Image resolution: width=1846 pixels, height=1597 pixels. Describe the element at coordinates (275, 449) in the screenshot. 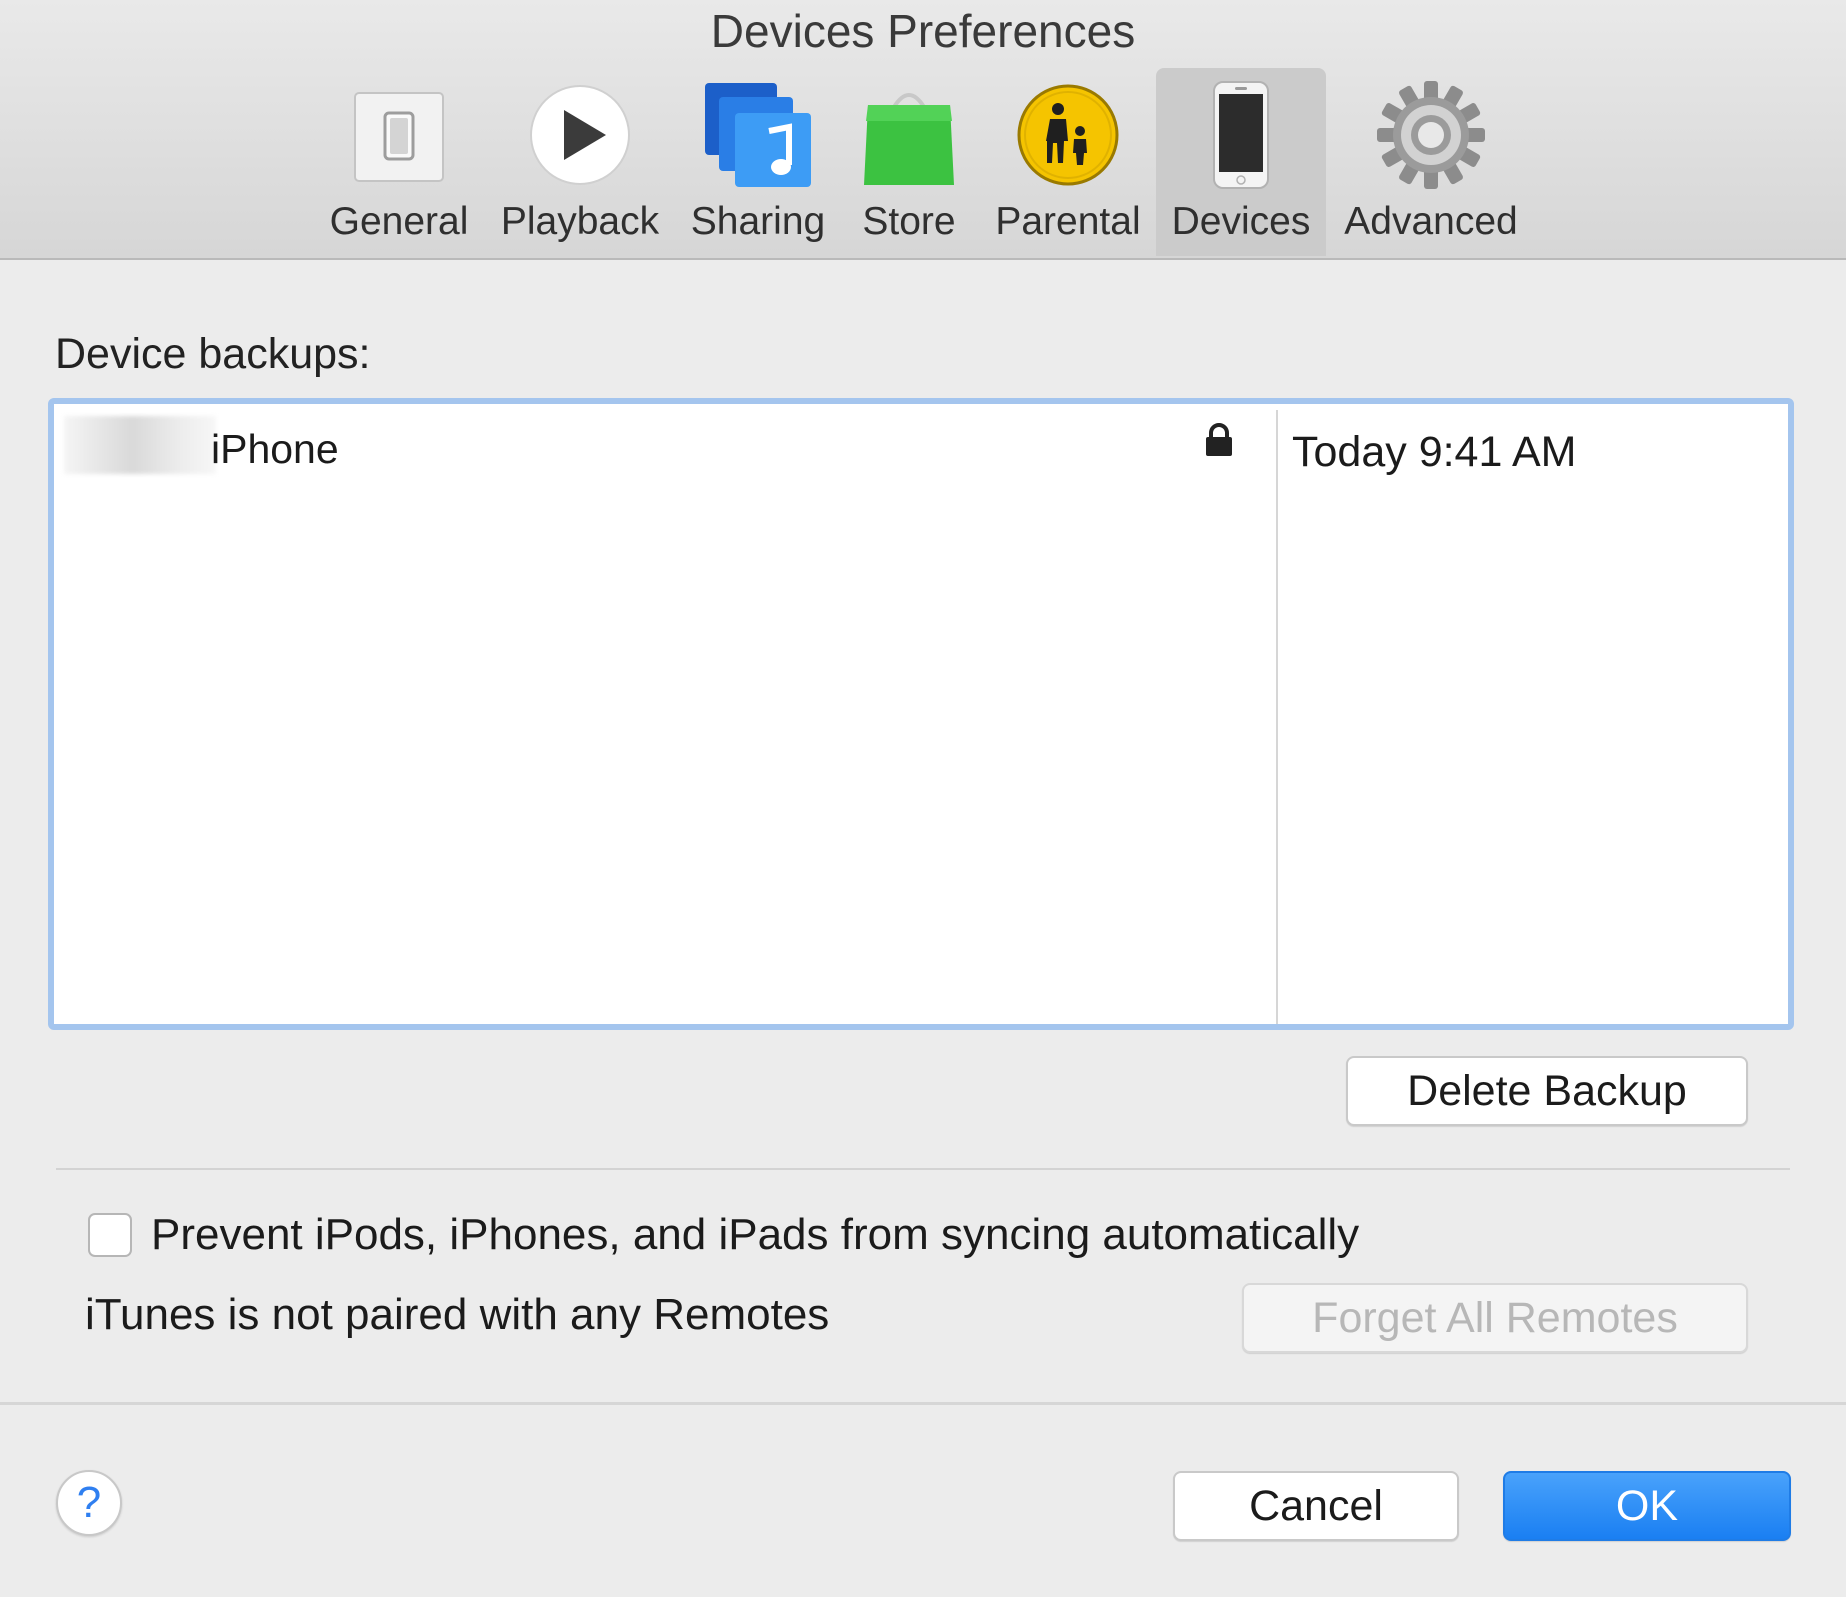

I see `backup-device-name: iPhone` at that location.